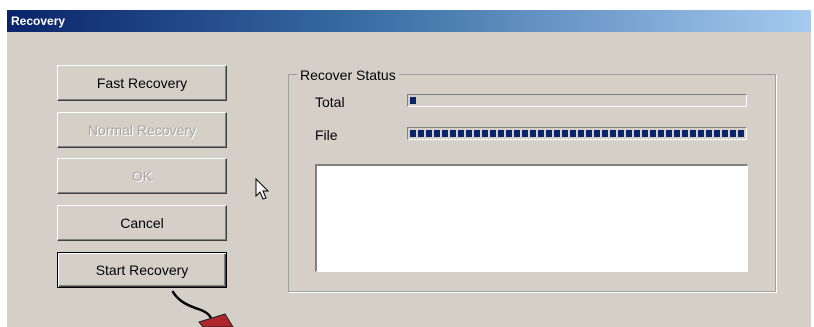  I want to click on mouse-cable-decoration, so click(202, 308).